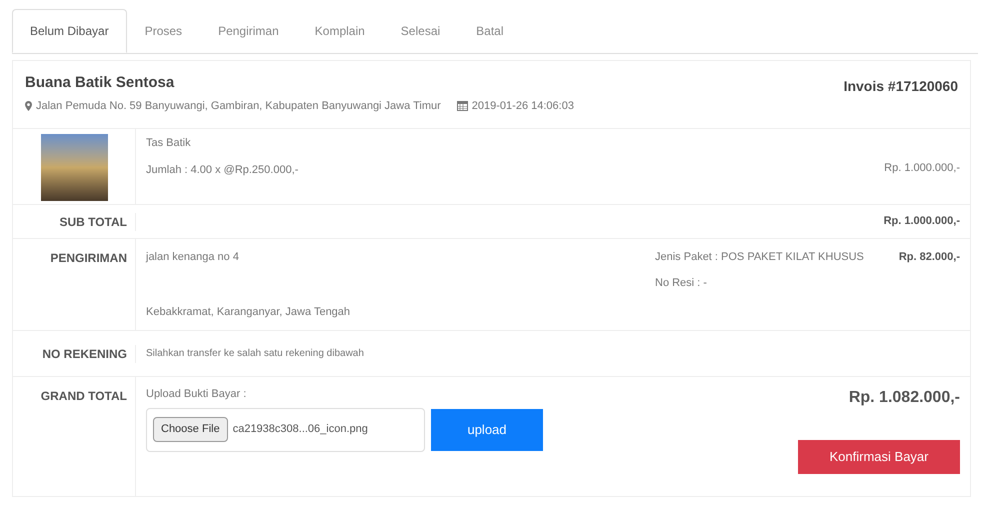  What do you see at coordinates (921, 222) in the screenshot?
I see `subtotal-amount: Rp. 1.000.000,-` at bounding box center [921, 222].